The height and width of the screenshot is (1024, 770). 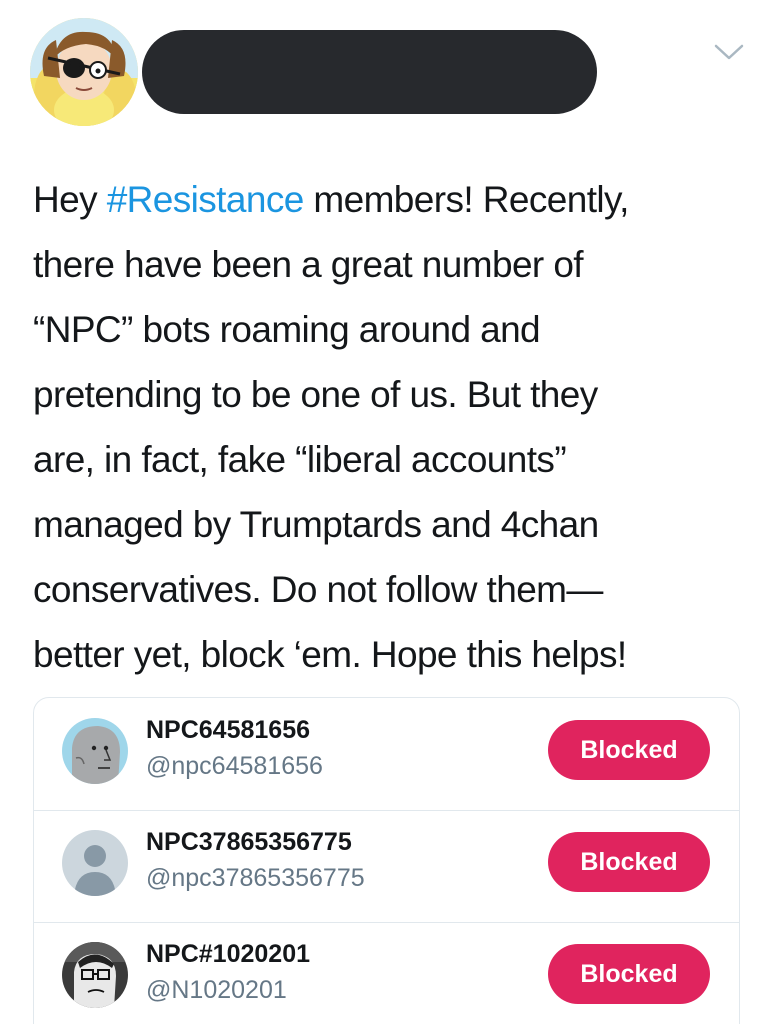 I want to click on npc-glasses-avatar-icon, so click(x=95, y=975).